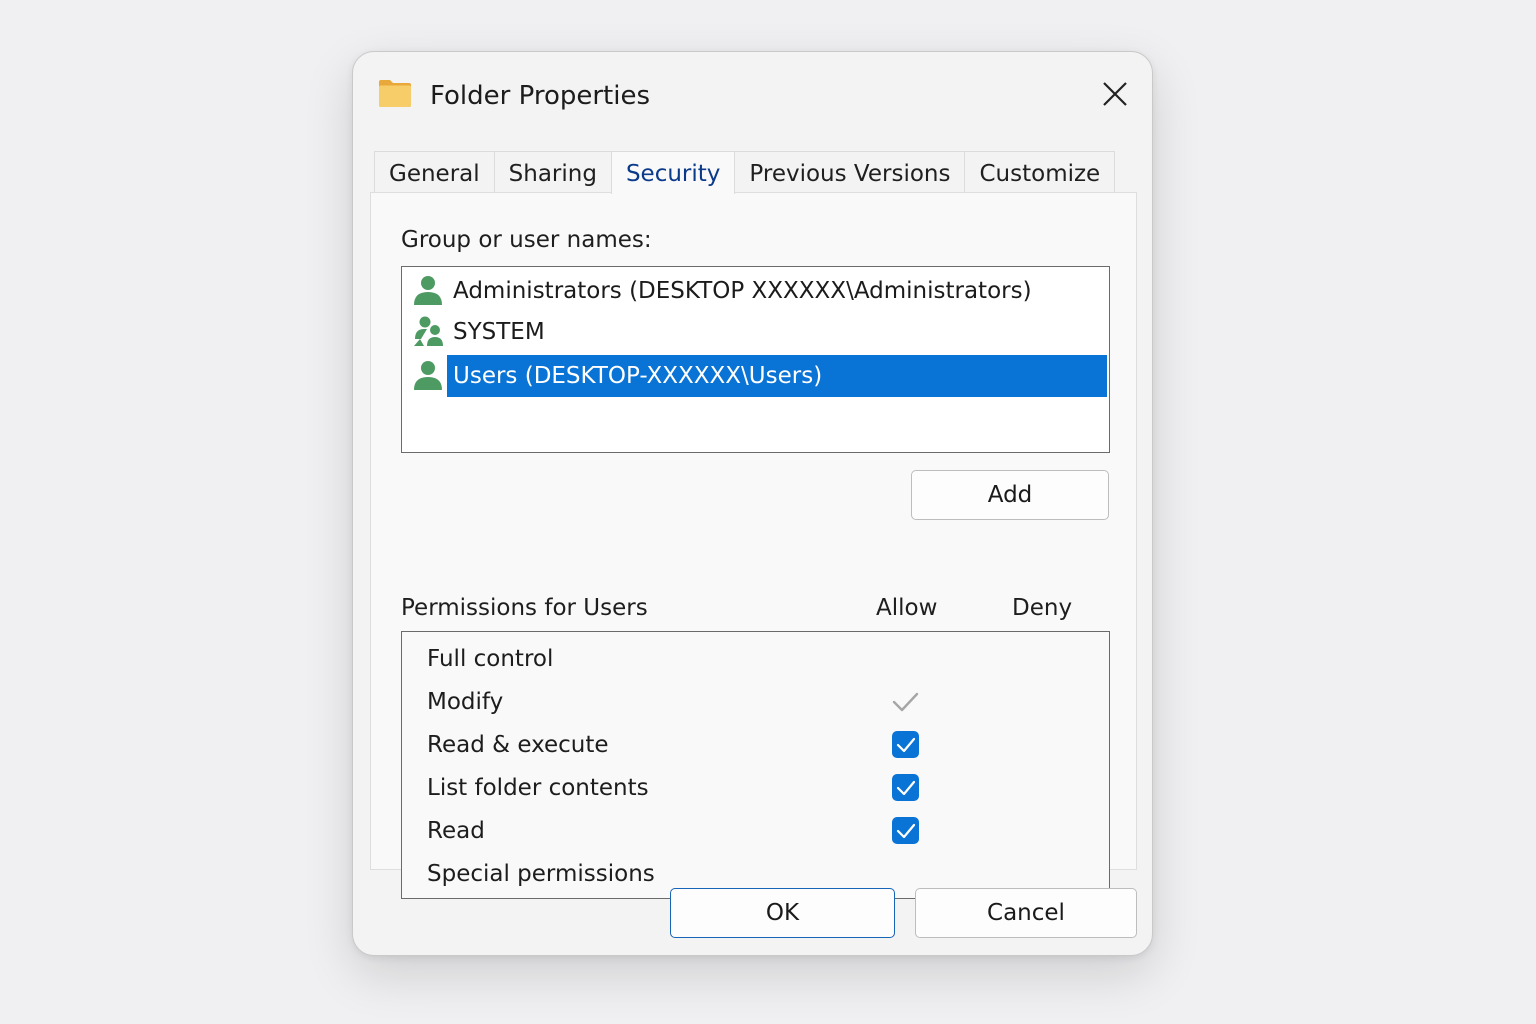 This screenshot has height=1024, width=1536. I want to click on permission-row-read-execute: Read & execute, so click(755, 745).